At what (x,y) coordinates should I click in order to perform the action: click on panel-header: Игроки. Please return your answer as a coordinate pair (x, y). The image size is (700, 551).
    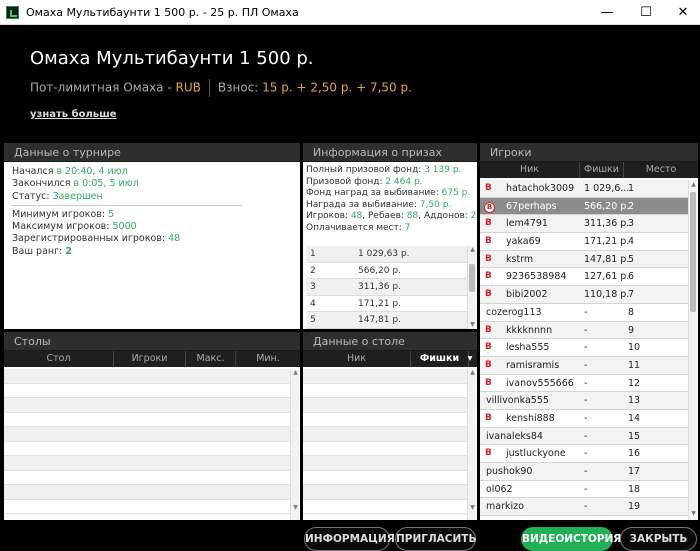
    Looking at the image, I should click on (589, 152).